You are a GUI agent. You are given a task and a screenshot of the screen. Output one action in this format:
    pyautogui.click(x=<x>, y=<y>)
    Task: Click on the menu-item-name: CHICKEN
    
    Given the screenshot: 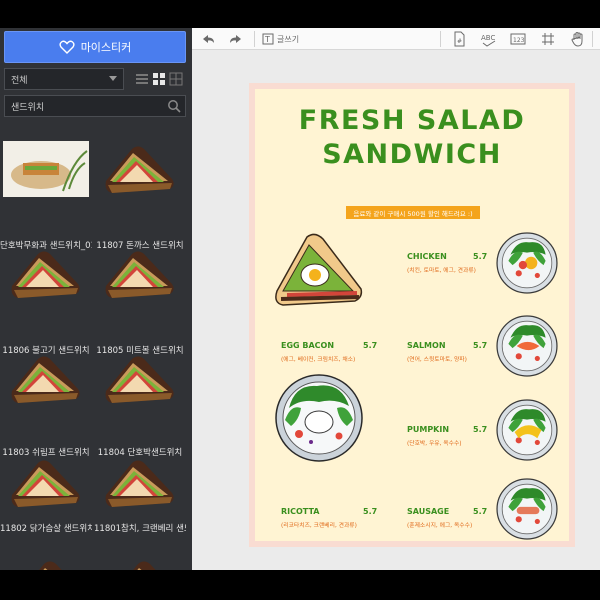 What is the action you would take?
    pyautogui.click(x=427, y=256)
    